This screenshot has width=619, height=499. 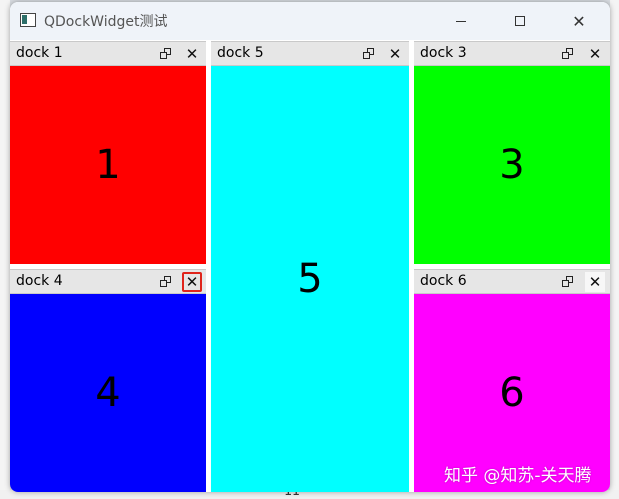 I want to click on dock-title: dock 4, so click(x=39, y=281).